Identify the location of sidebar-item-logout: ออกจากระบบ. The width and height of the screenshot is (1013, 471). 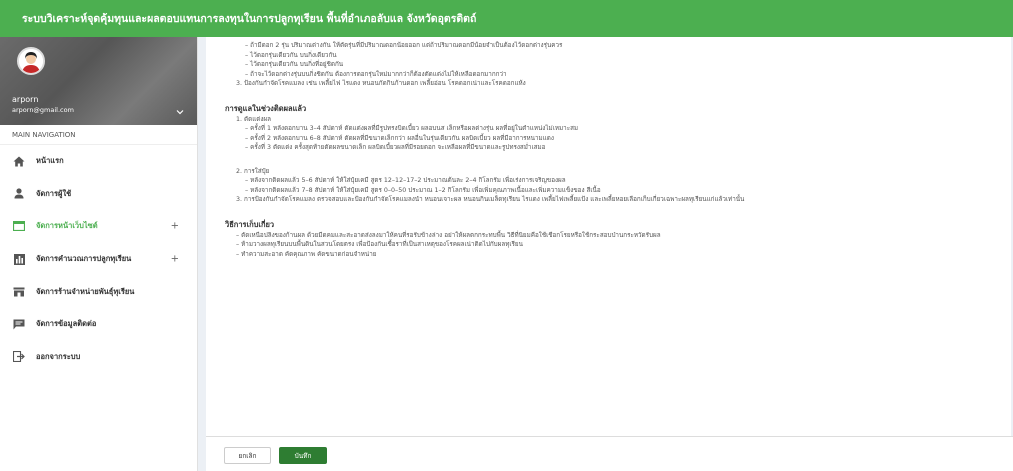
(98, 357).